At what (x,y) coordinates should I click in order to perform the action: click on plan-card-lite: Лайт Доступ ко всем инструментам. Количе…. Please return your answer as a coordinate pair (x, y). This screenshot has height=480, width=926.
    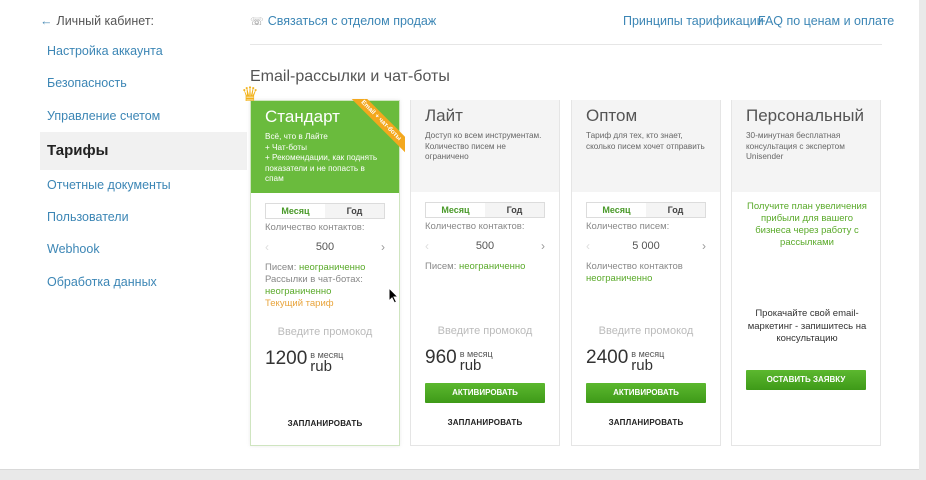
    Looking at the image, I should click on (485, 273).